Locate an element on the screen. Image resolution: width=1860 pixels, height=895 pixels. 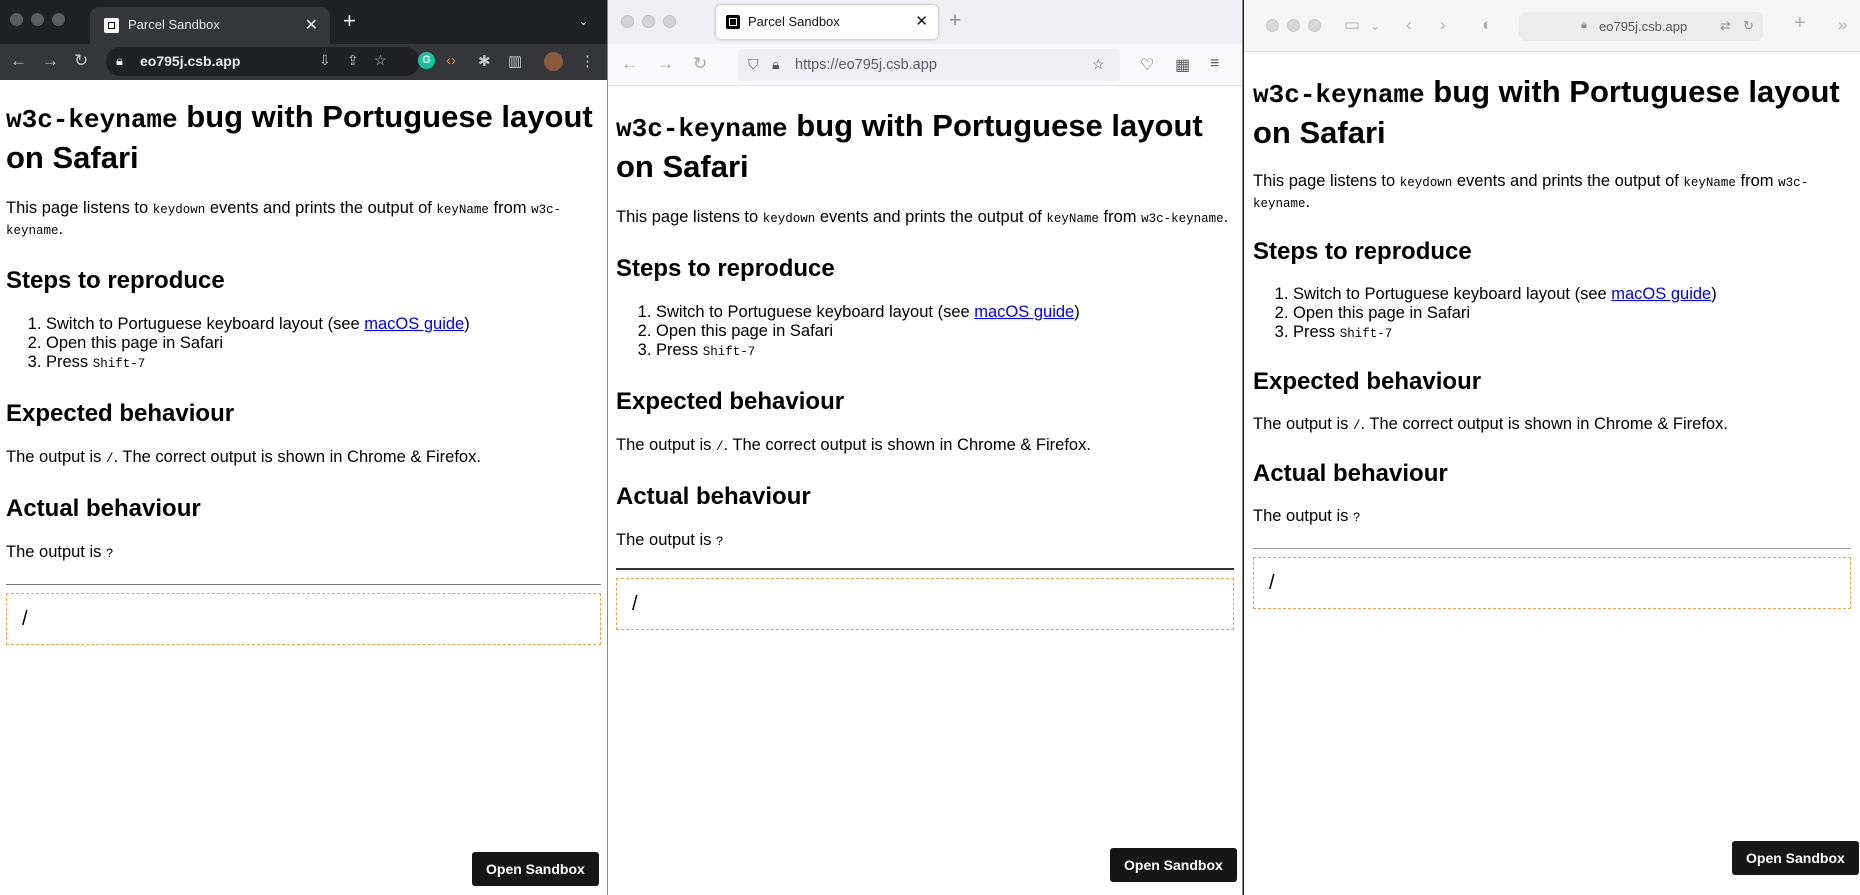
privacy-shield-icon: ◐ is located at coordinates (1487, 25).